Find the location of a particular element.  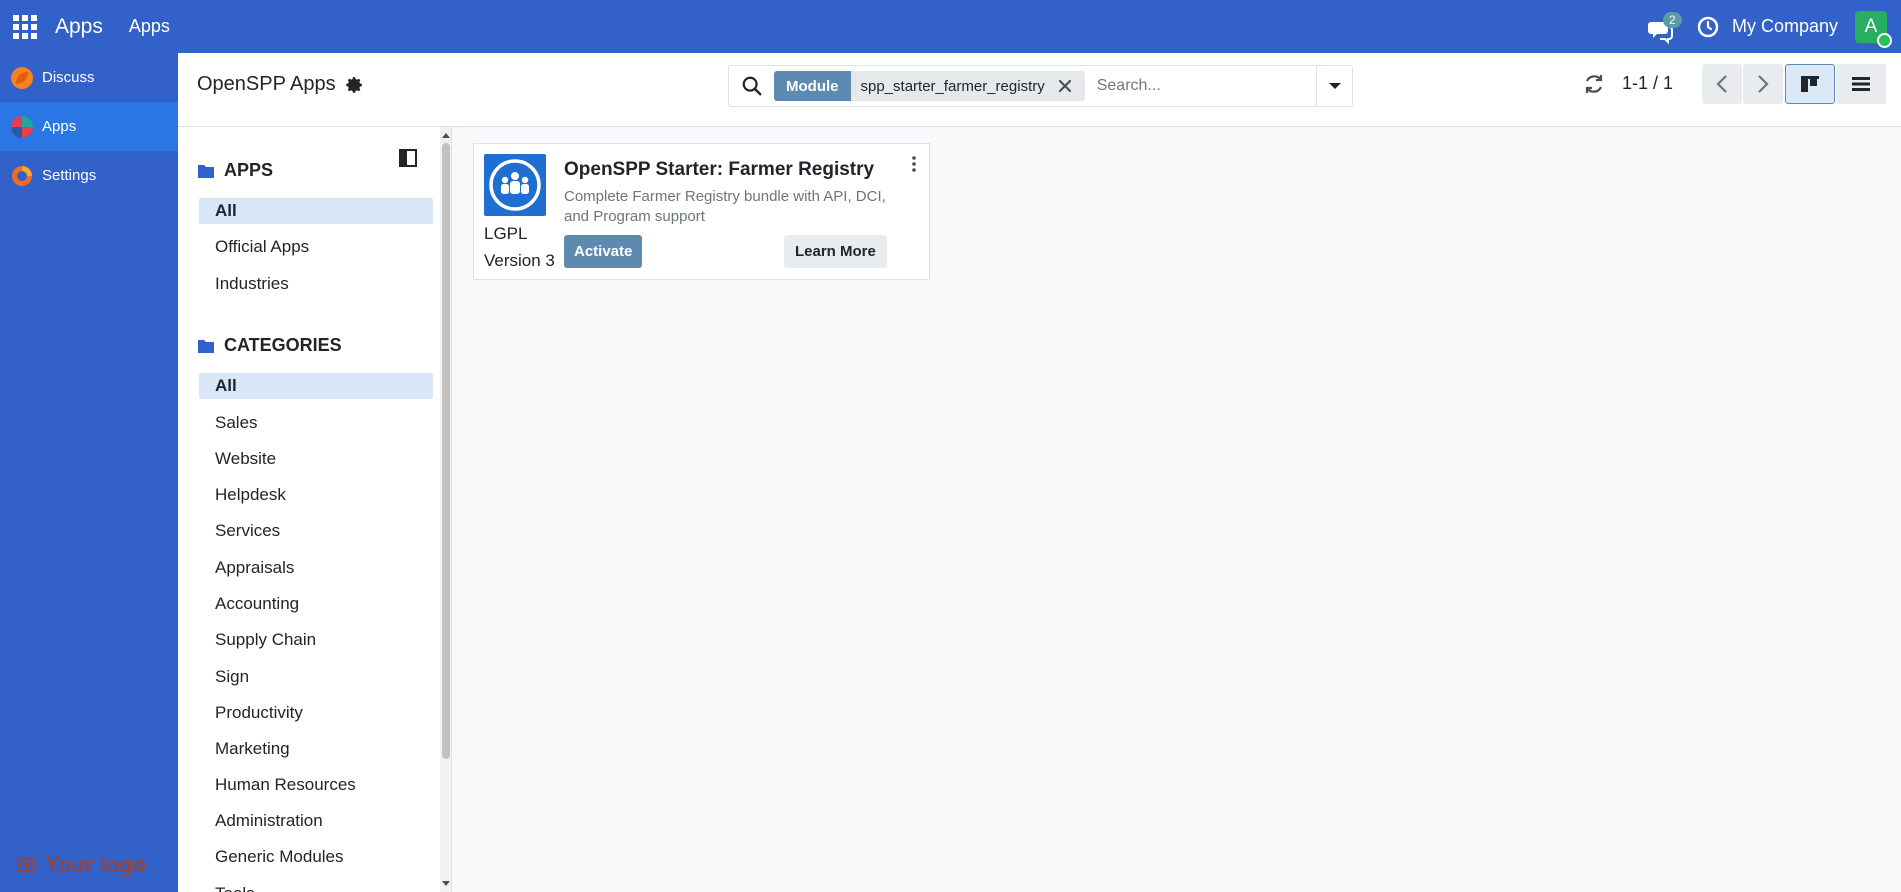

chevron-right-icon is located at coordinates (1763, 84).